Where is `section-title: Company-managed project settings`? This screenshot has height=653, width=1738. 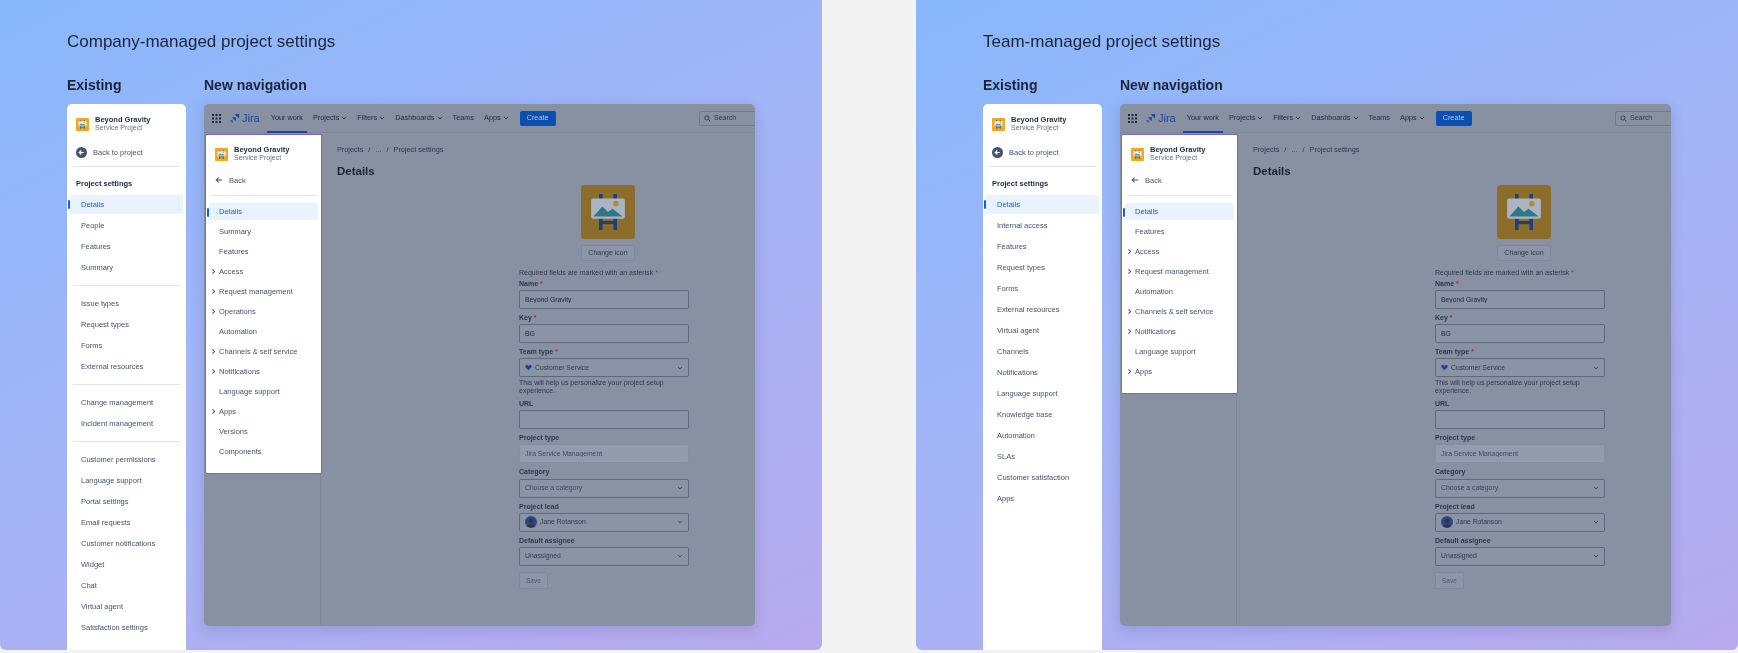
section-title: Company-managed project settings is located at coordinates (202, 42).